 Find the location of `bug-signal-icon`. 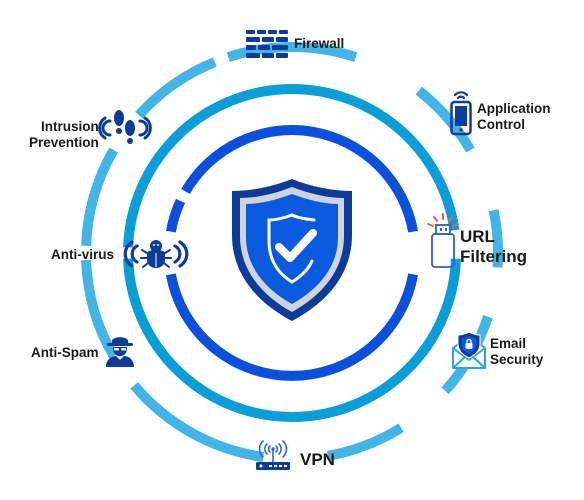

bug-signal-icon is located at coordinates (156, 254).